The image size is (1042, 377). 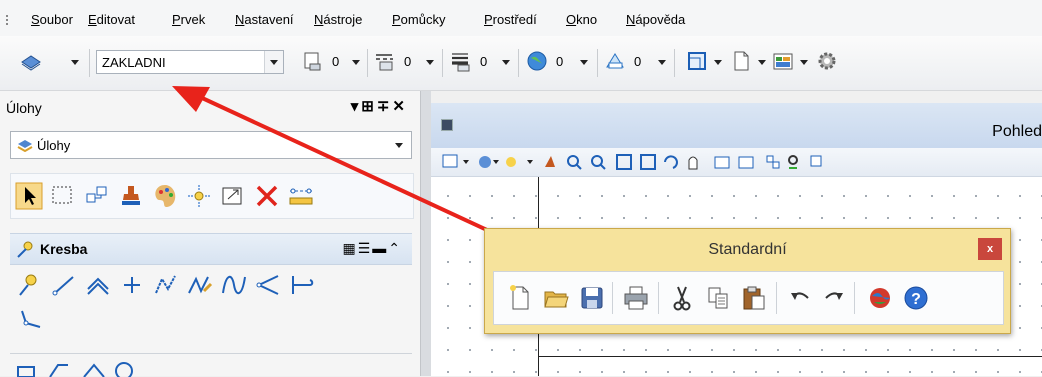 I want to click on new-file-icon, so click(x=520, y=298).